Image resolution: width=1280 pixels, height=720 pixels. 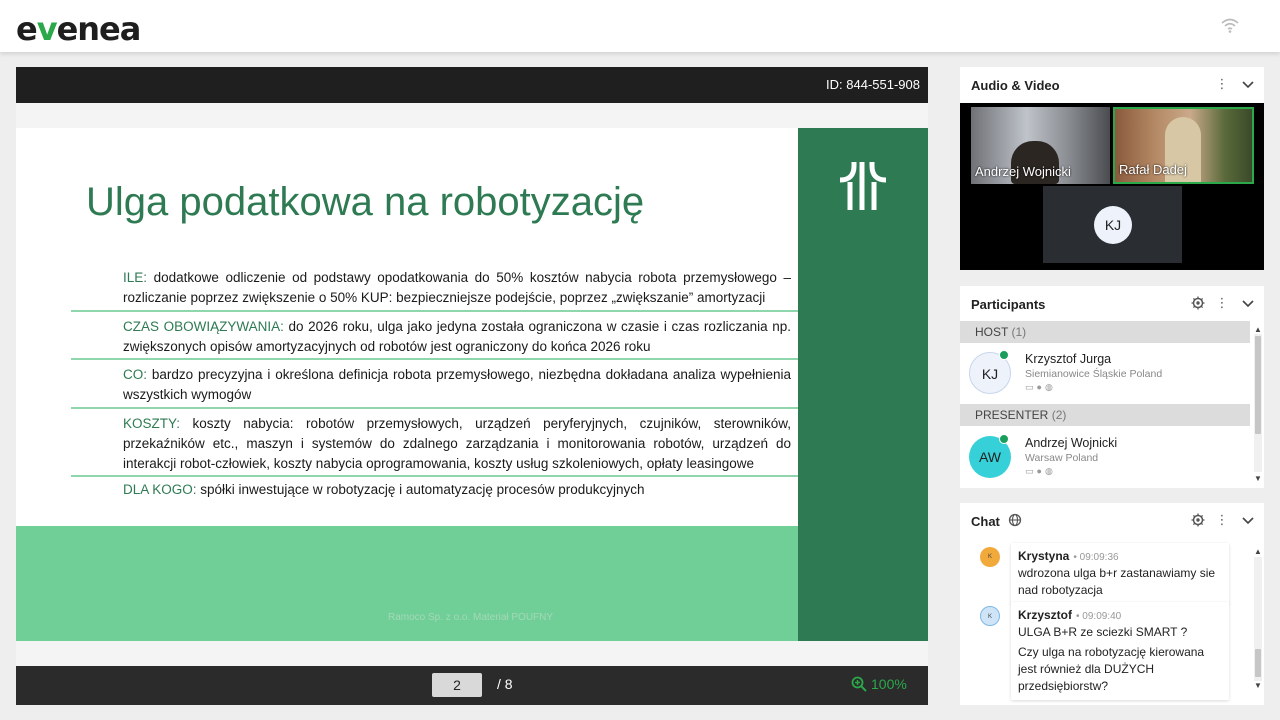 I want to click on participant-name: Krzysztof Jurga, so click(x=1068, y=359).